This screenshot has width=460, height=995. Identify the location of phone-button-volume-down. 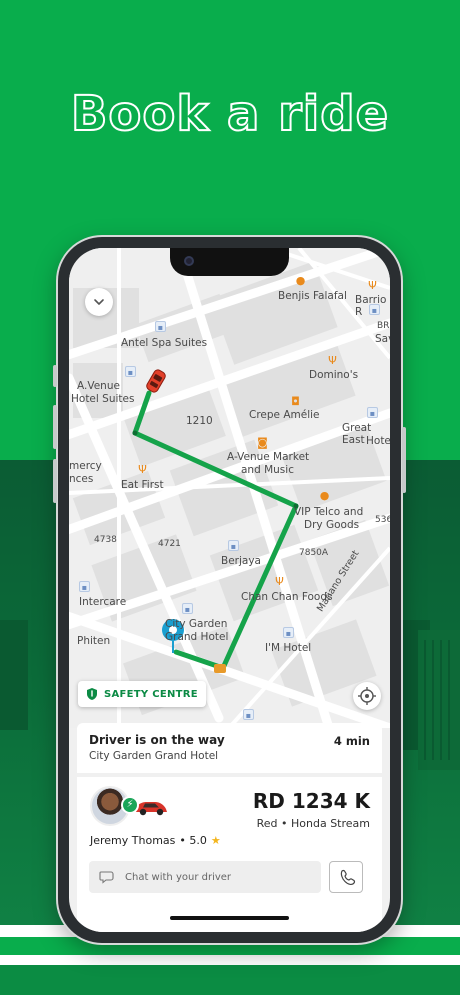
(55, 481).